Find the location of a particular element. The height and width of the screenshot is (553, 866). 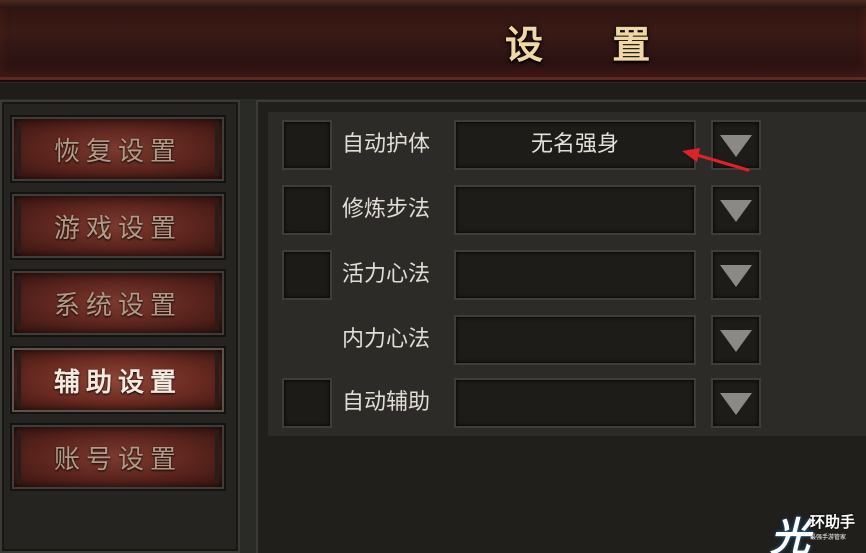

vitality-method-label: 活力心法 is located at coordinates (386, 274).